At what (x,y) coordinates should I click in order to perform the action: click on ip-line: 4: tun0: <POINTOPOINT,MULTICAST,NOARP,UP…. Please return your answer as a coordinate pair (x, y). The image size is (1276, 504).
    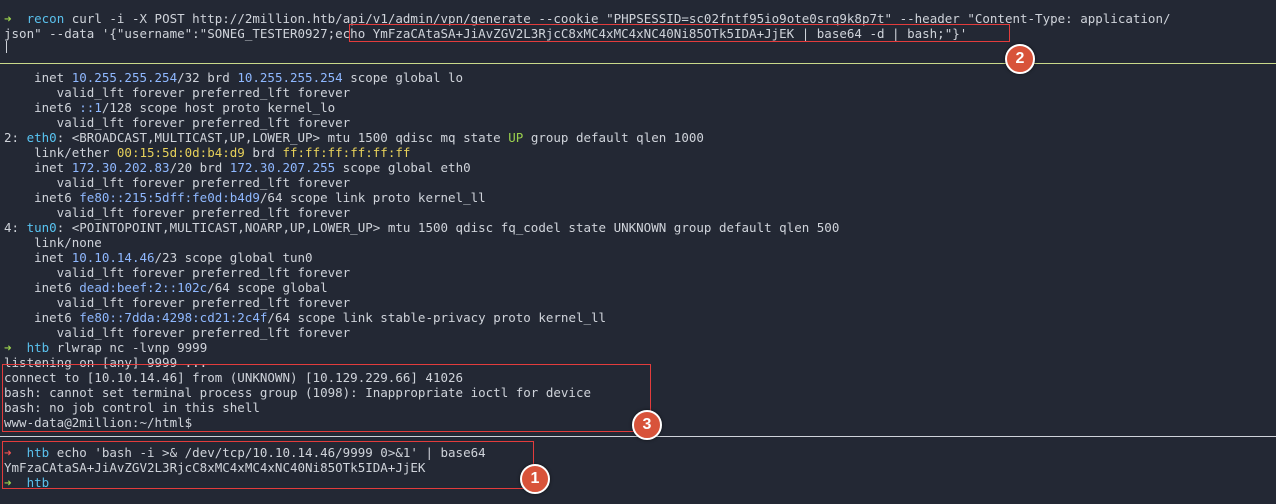
    Looking at the image, I should click on (422, 227).